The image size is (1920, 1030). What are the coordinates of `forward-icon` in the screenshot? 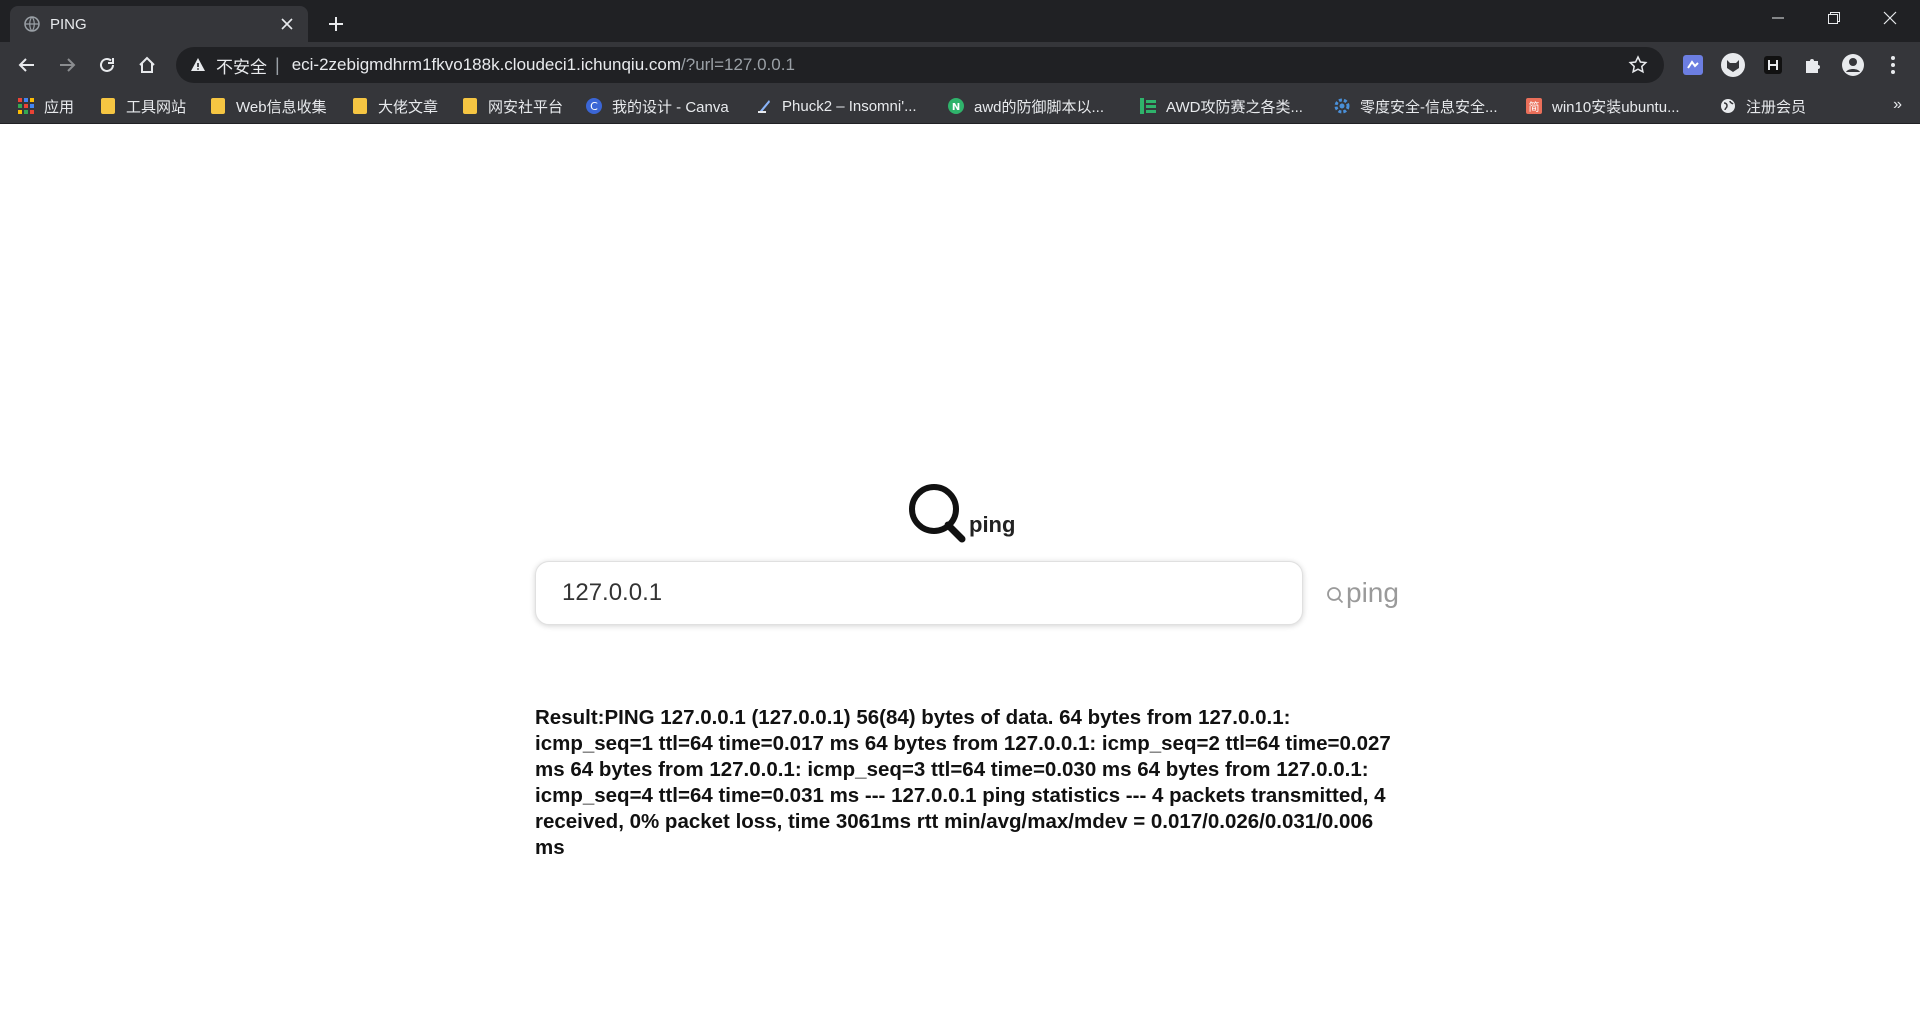 It's located at (67, 65).